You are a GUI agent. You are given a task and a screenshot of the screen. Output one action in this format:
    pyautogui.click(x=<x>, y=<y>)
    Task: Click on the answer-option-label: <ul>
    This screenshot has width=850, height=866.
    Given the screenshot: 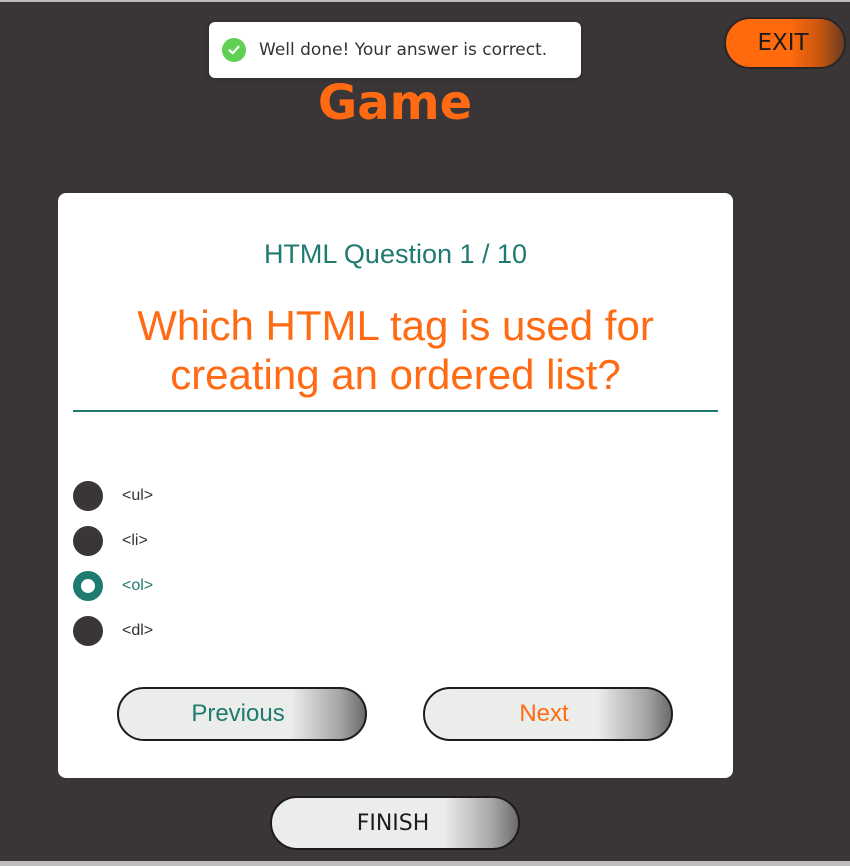 What is the action you would take?
    pyautogui.click(x=138, y=495)
    